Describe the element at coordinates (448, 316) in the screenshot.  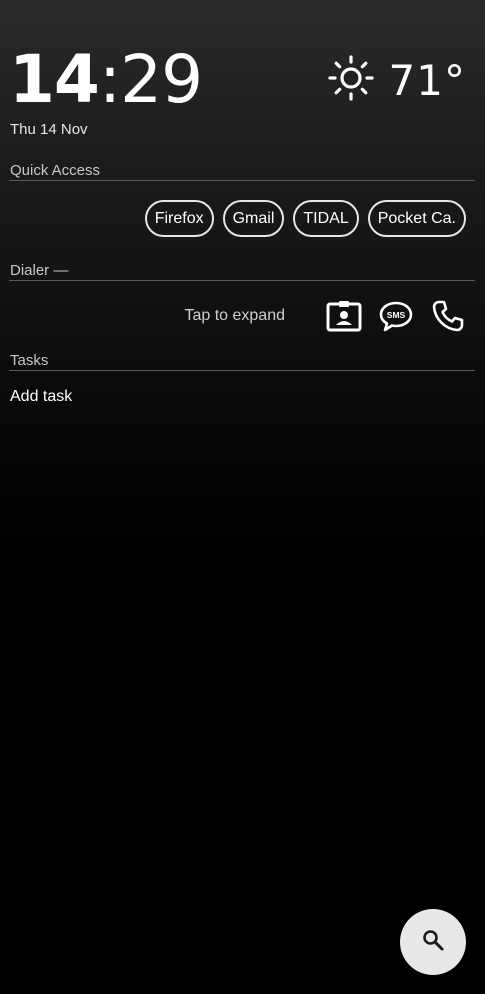
I see `phone-icon` at that location.